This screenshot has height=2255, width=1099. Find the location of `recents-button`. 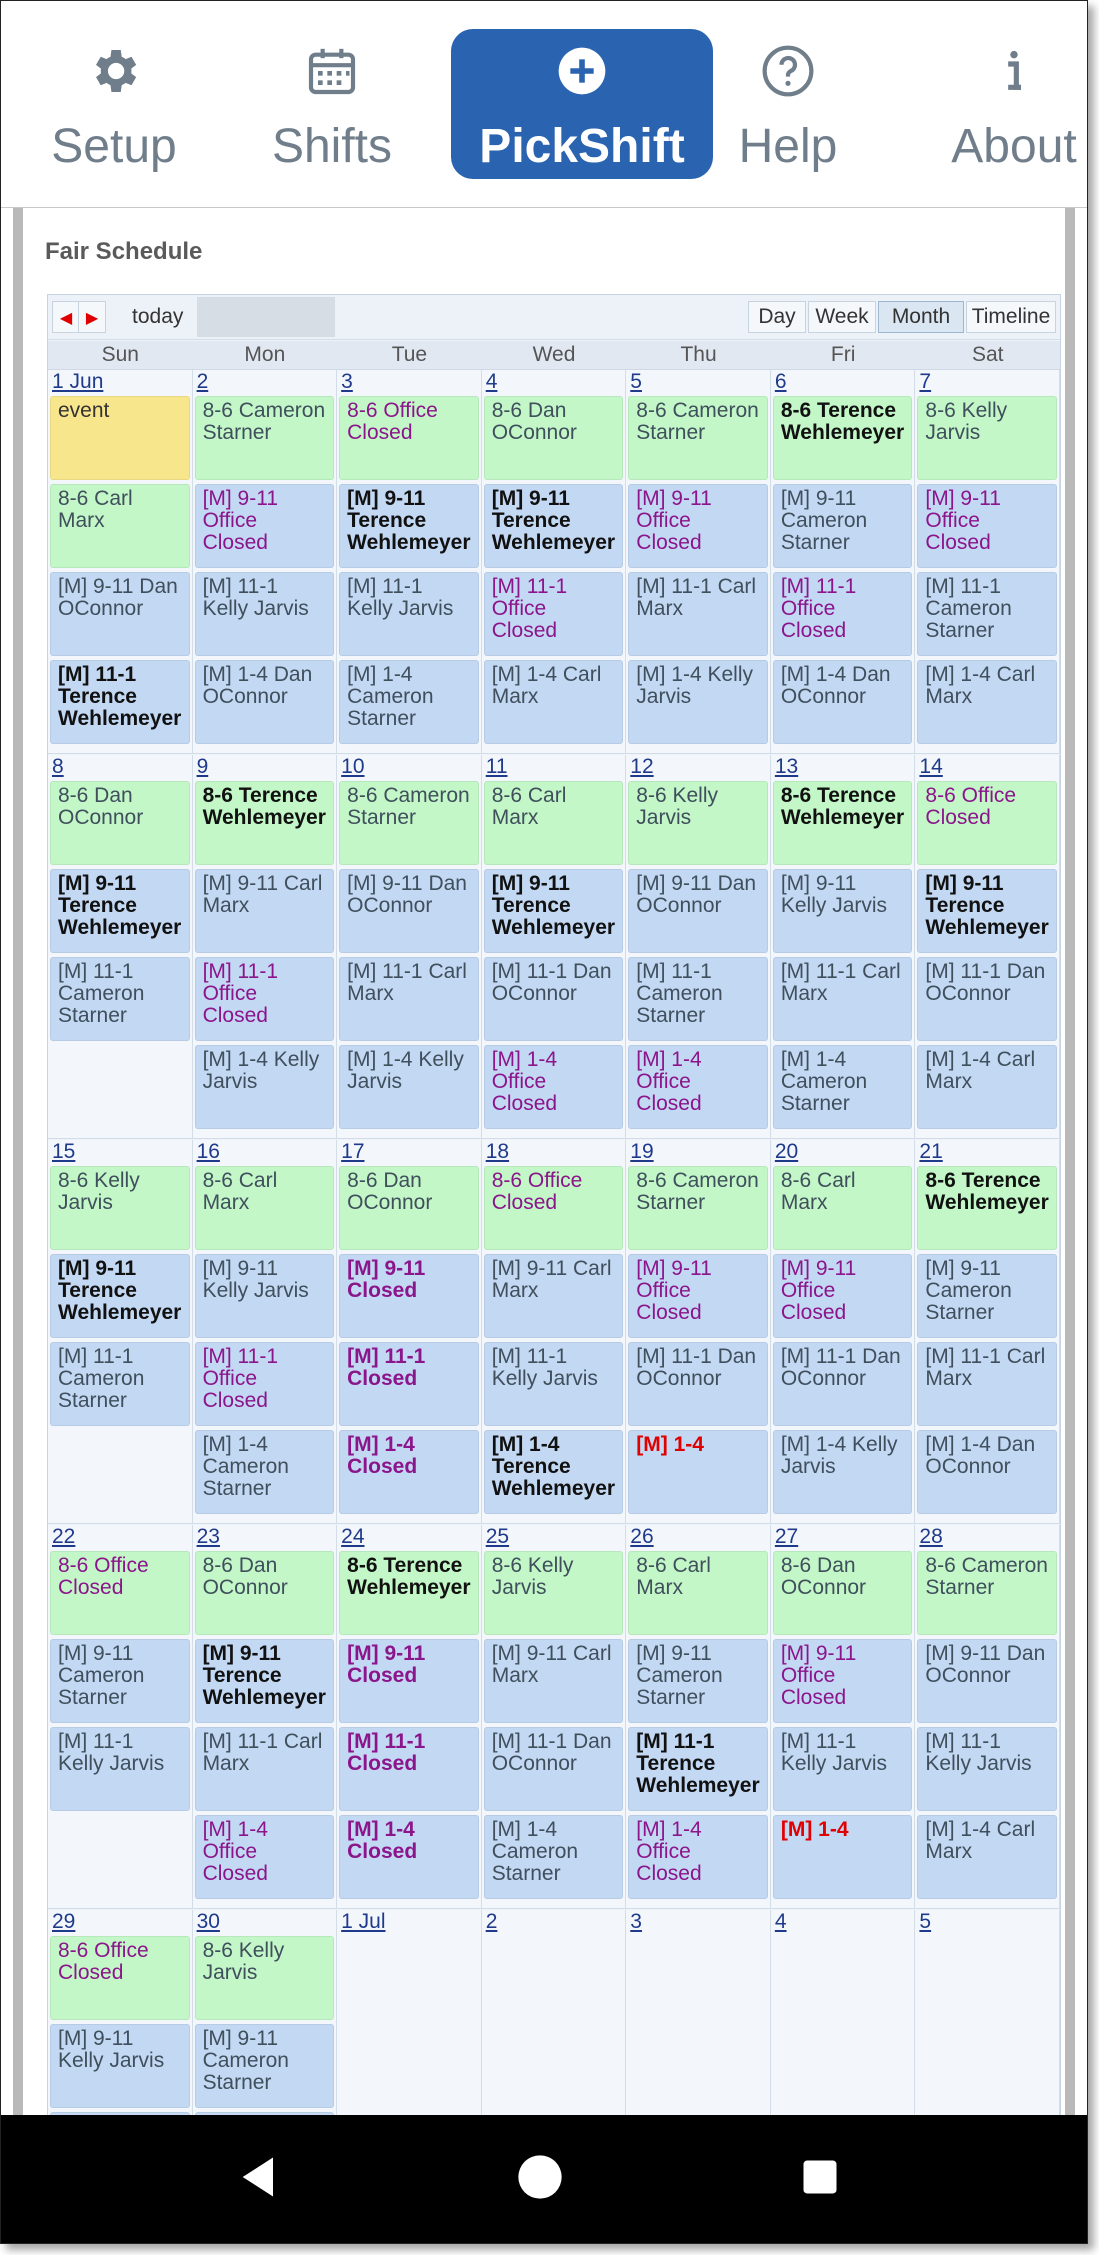

recents-button is located at coordinates (820, 2179).